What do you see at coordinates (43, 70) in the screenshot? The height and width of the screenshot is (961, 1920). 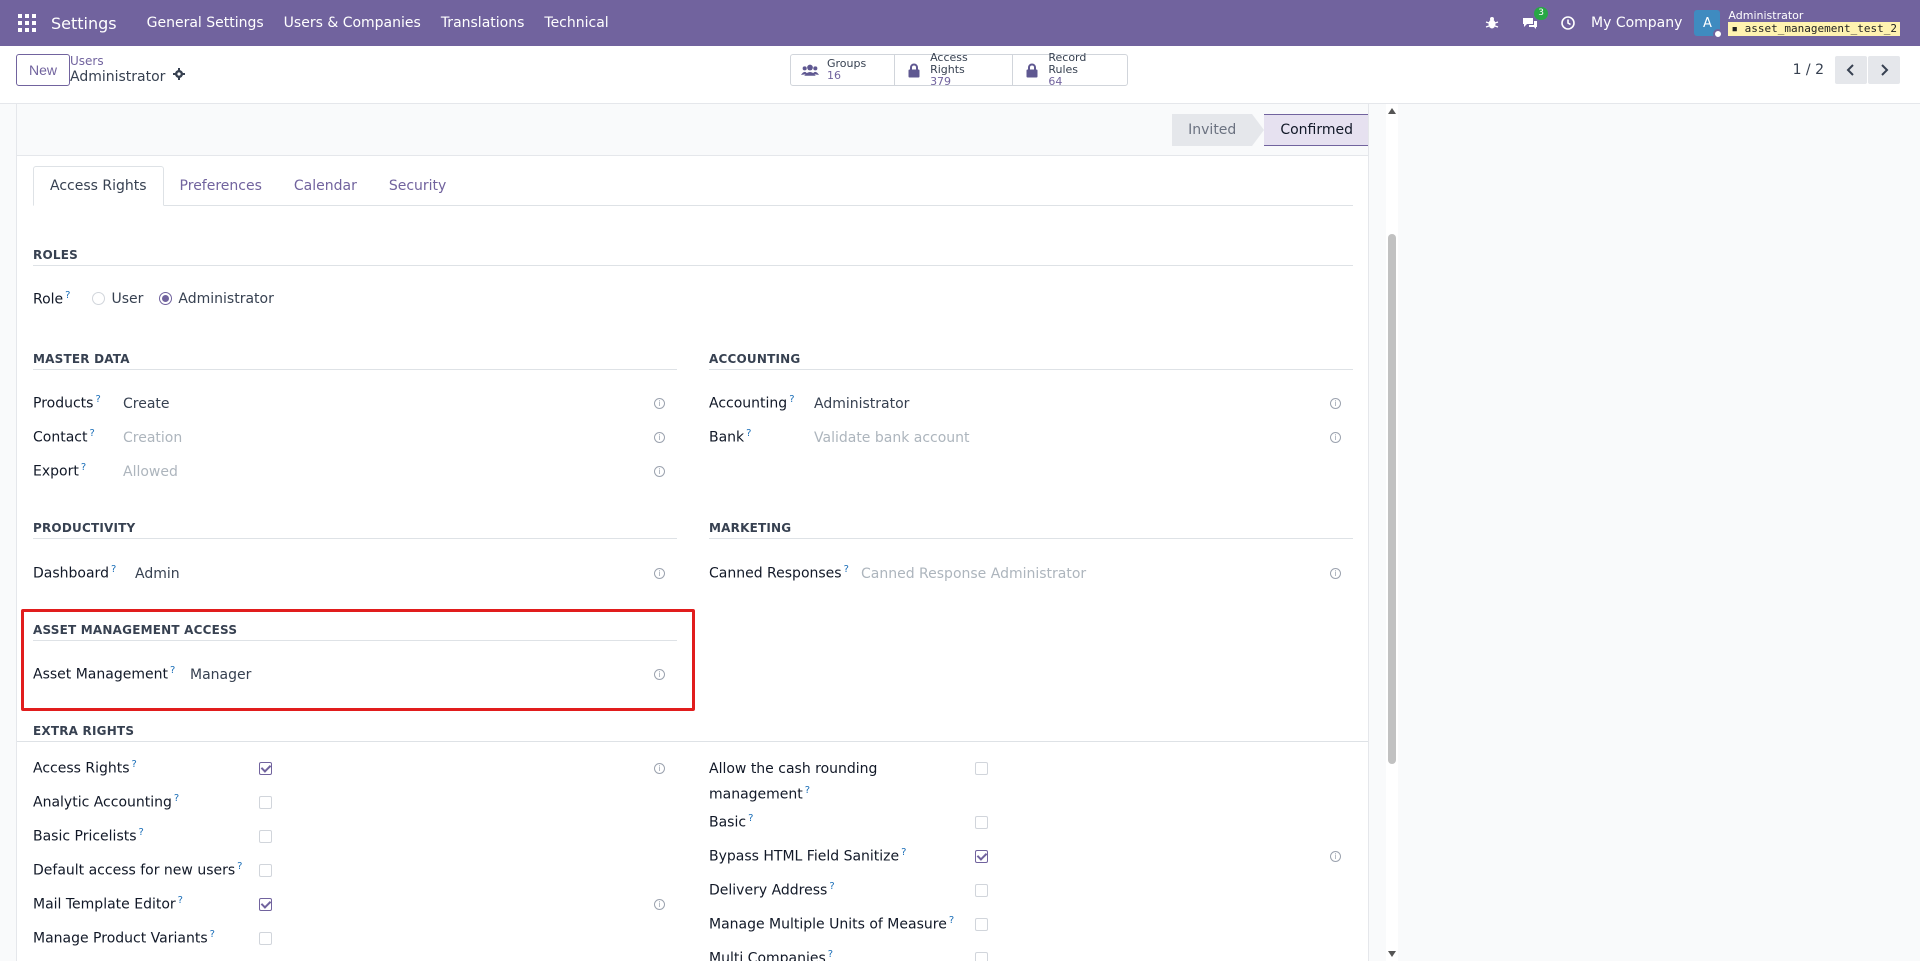 I see `new-button: New` at bounding box center [43, 70].